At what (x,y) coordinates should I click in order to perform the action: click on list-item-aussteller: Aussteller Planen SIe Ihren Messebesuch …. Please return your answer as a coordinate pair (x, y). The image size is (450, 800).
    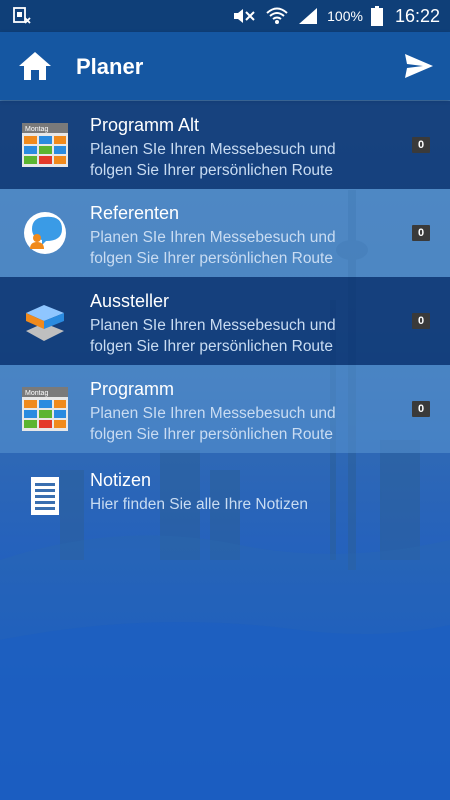
    Looking at the image, I should click on (225, 321).